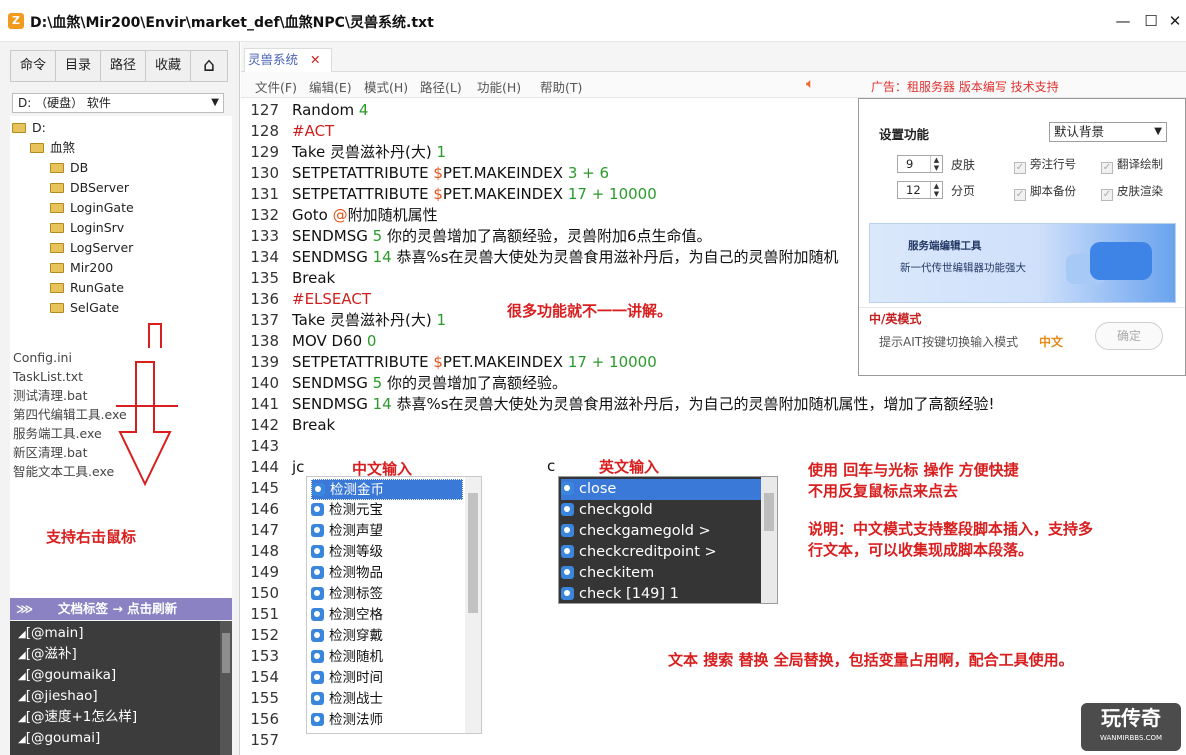  I want to click on checkbox-line-numbers: ✓ 旁注行号, so click(1045, 165).